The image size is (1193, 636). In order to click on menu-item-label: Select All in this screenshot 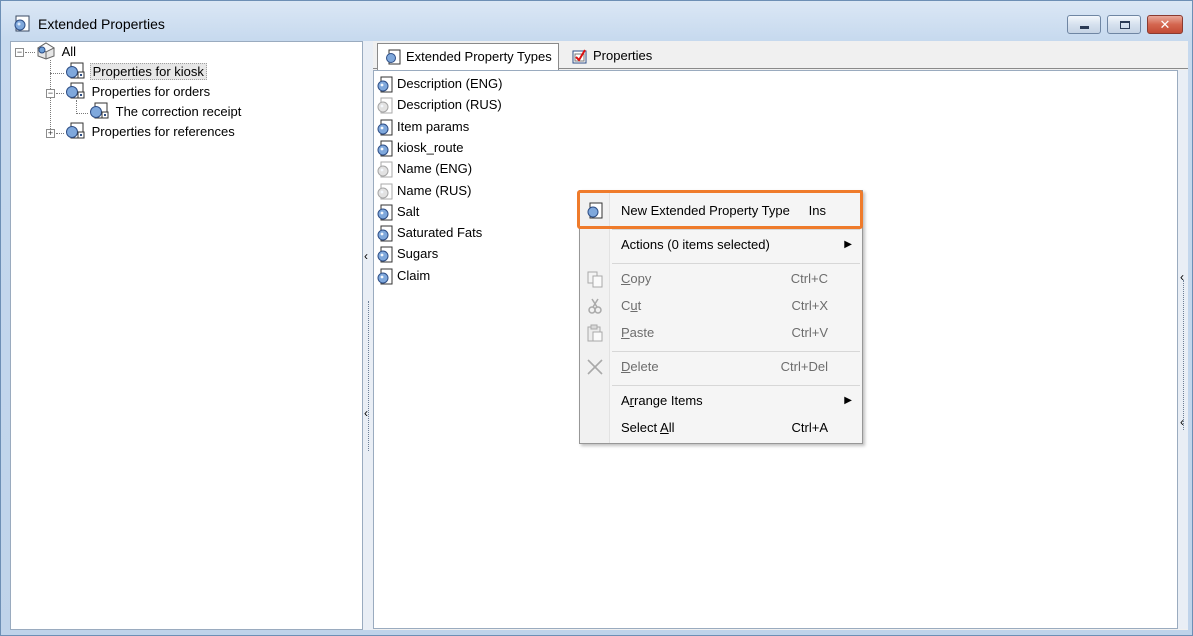, I will do `click(648, 427)`.